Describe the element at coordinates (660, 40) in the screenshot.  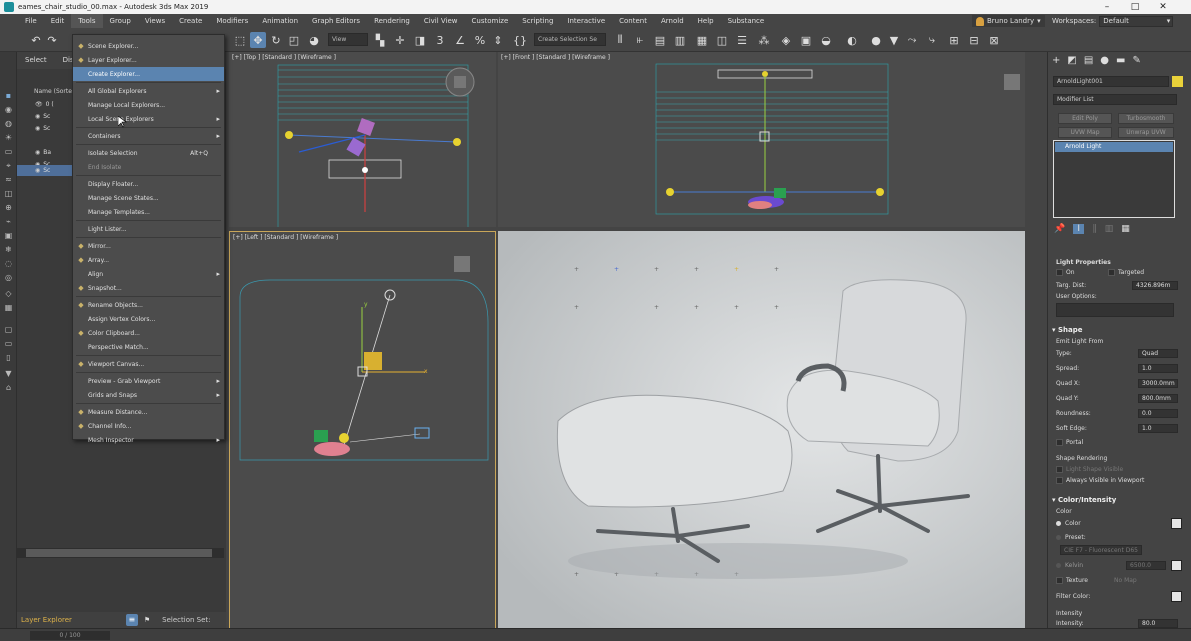
I see `toggle-scene-explorer-icon: ▤` at that location.